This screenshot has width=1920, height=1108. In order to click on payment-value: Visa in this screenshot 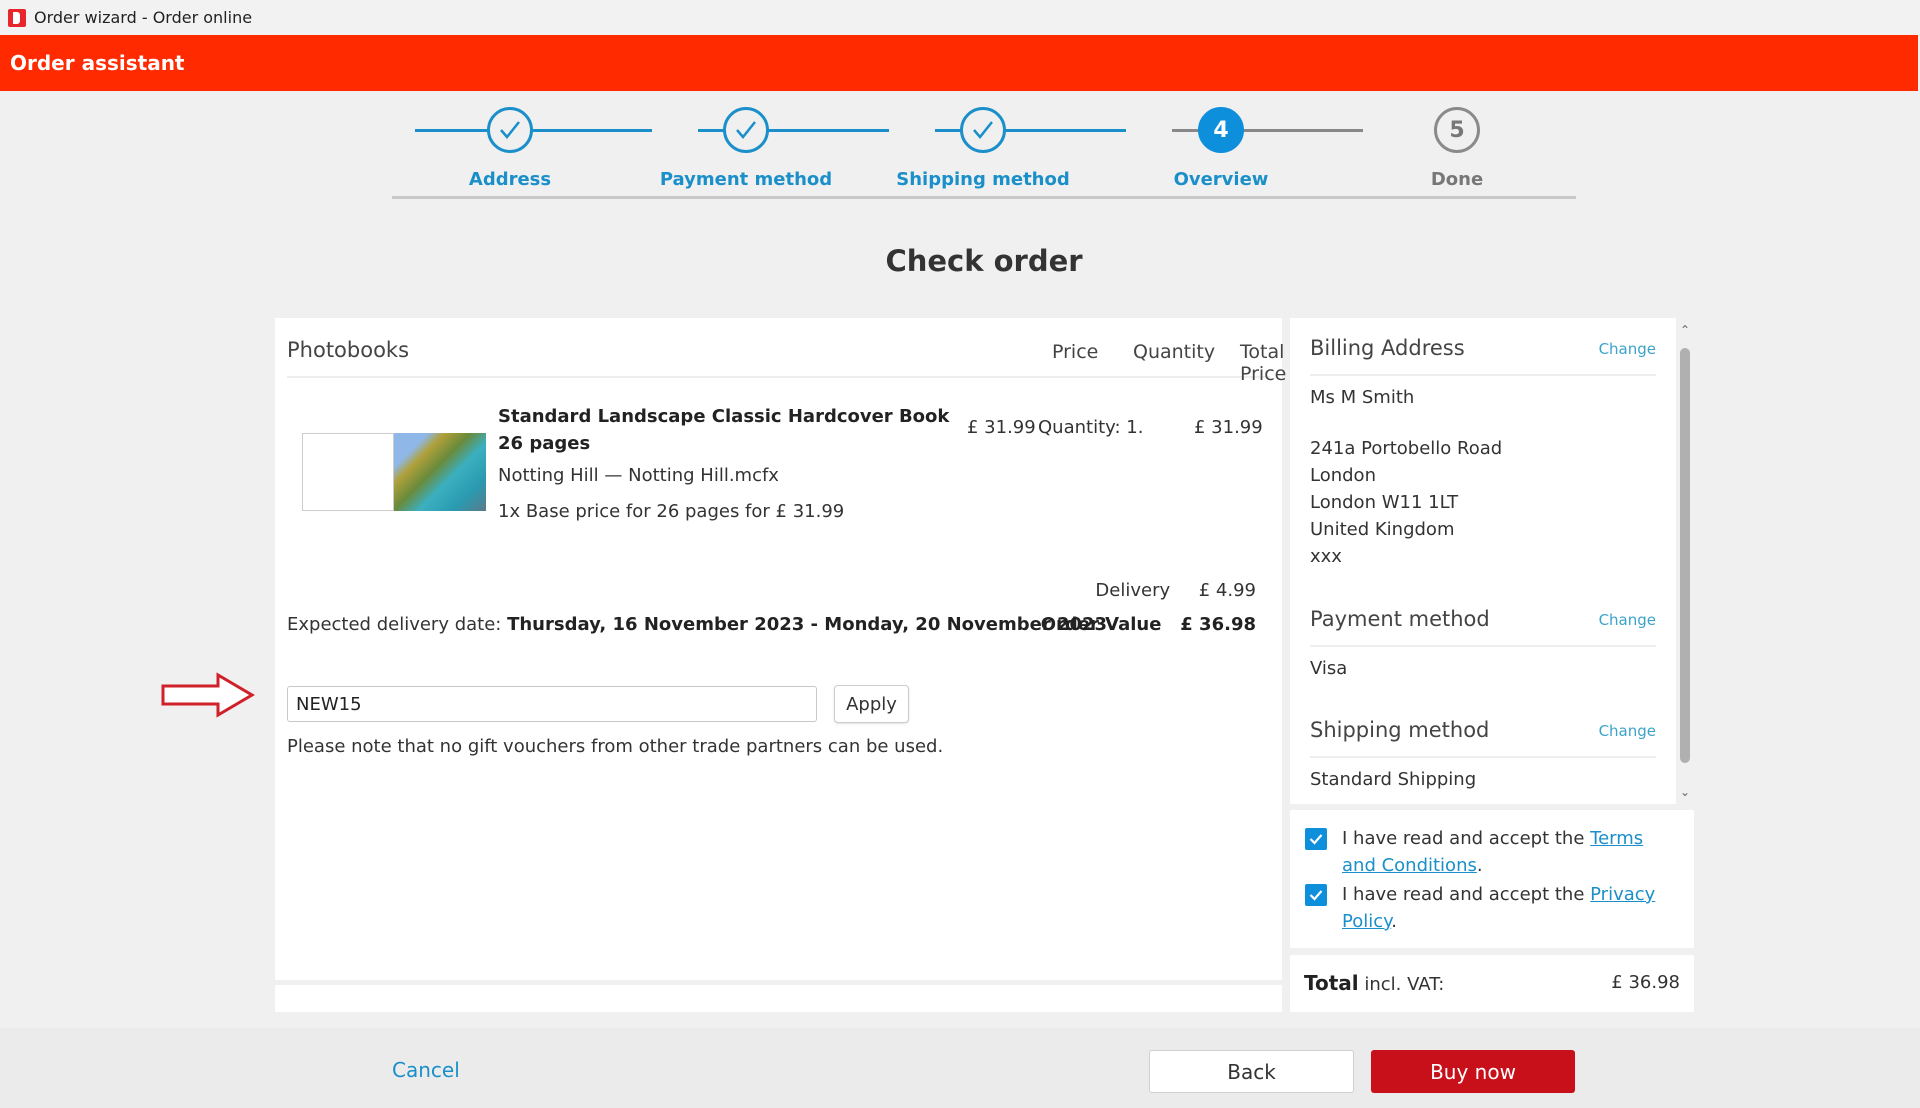, I will do `click(1329, 668)`.